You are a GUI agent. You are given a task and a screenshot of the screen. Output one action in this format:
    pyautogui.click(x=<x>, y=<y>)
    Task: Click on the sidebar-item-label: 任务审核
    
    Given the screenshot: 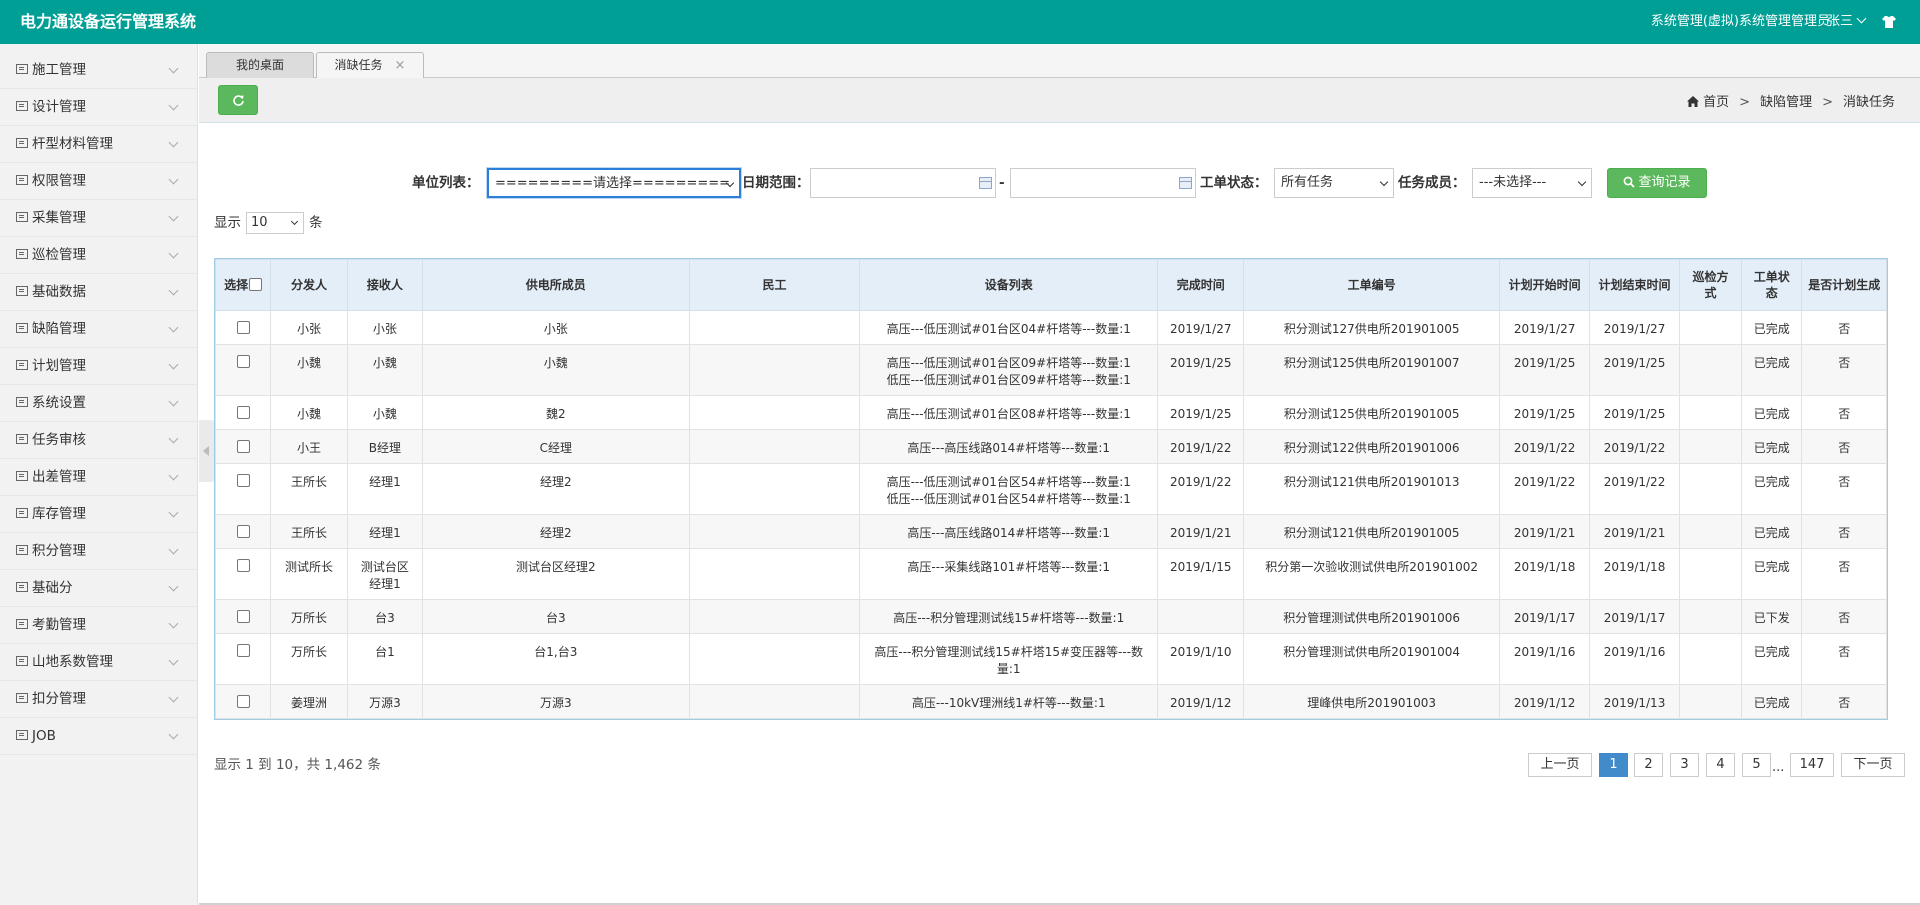 What is the action you would take?
    pyautogui.click(x=59, y=440)
    